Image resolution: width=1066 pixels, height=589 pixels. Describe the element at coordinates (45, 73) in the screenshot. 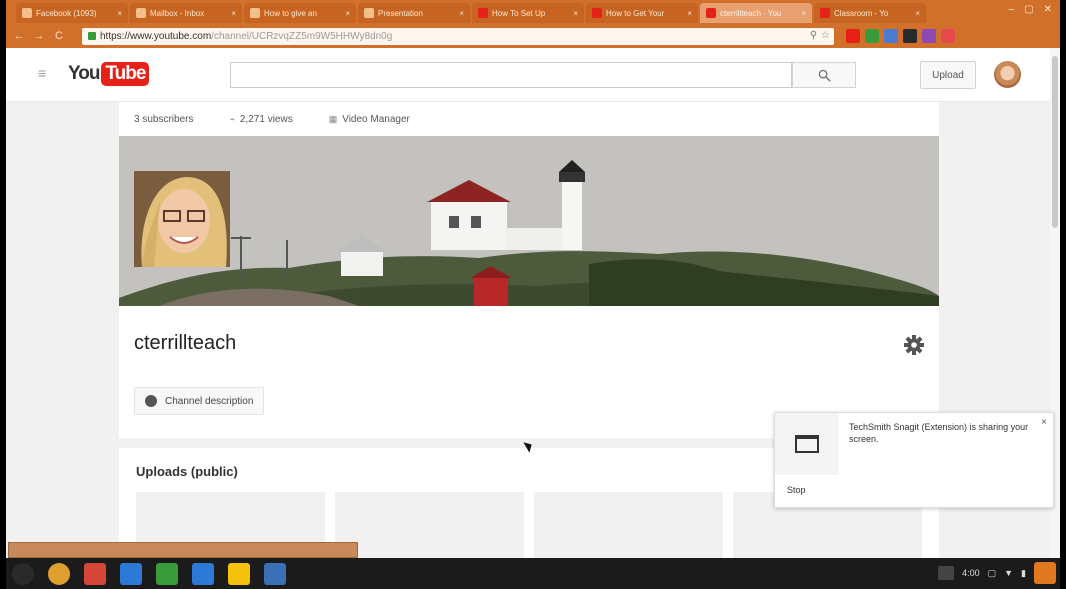

I see `guide-menu-icon: ≡` at that location.